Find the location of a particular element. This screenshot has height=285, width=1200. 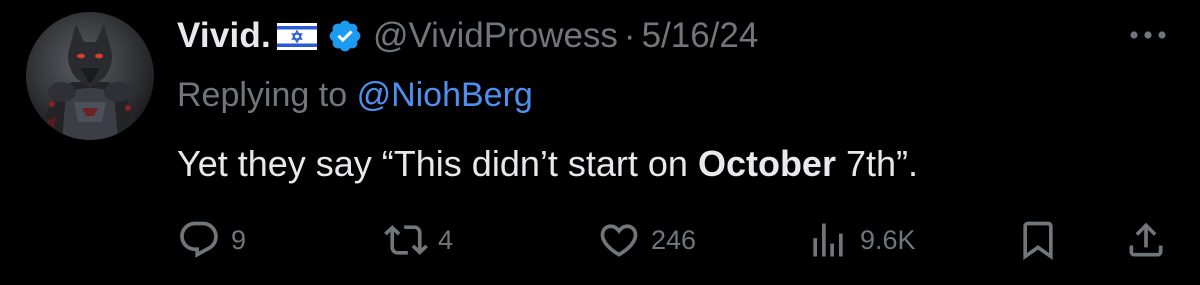

repost-button: 4 is located at coordinates (418, 240).